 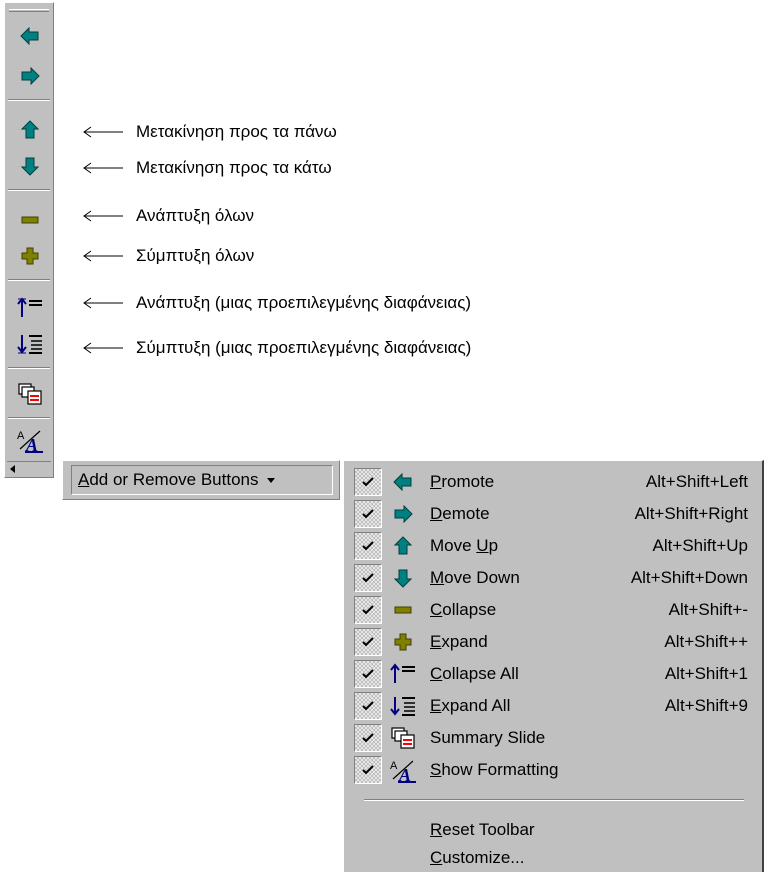 I want to click on menu-item-label: Demote, so click(x=460, y=513).